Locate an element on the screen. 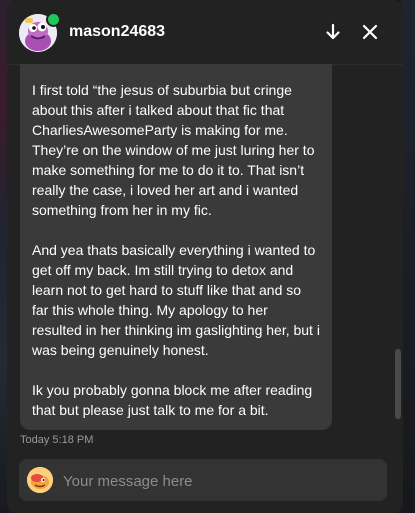 This screenshot has width=415, height=513. arrow-down-icon is located at coordinates (333, 31).